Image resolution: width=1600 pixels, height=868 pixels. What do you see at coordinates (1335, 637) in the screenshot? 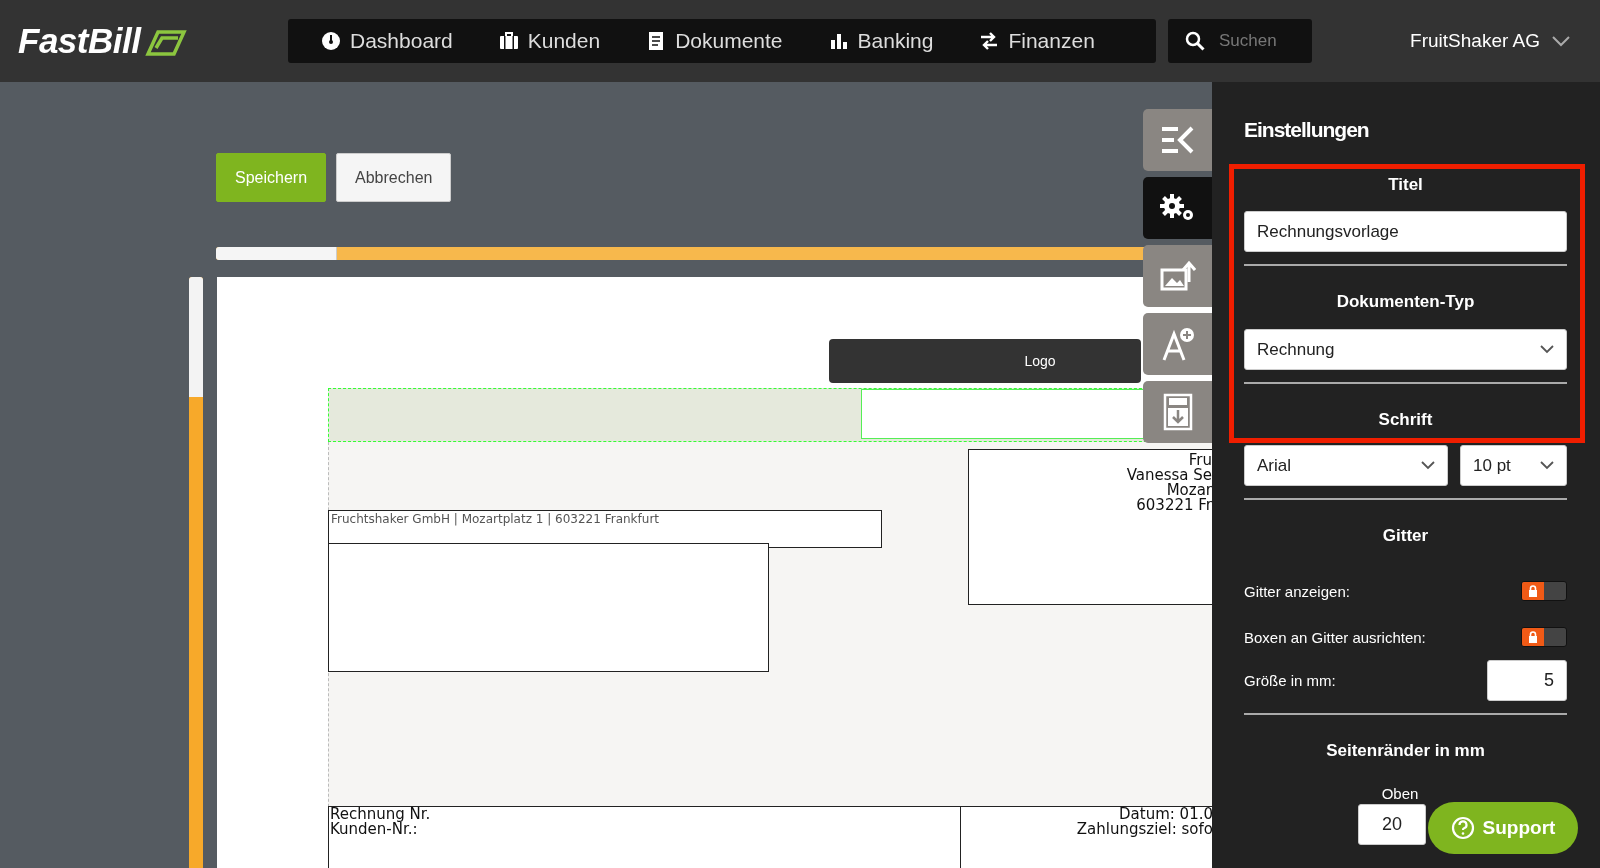
I see `toggle-label: Boxen an Gitter ausrichten:` at bounding box center [1335, 637].